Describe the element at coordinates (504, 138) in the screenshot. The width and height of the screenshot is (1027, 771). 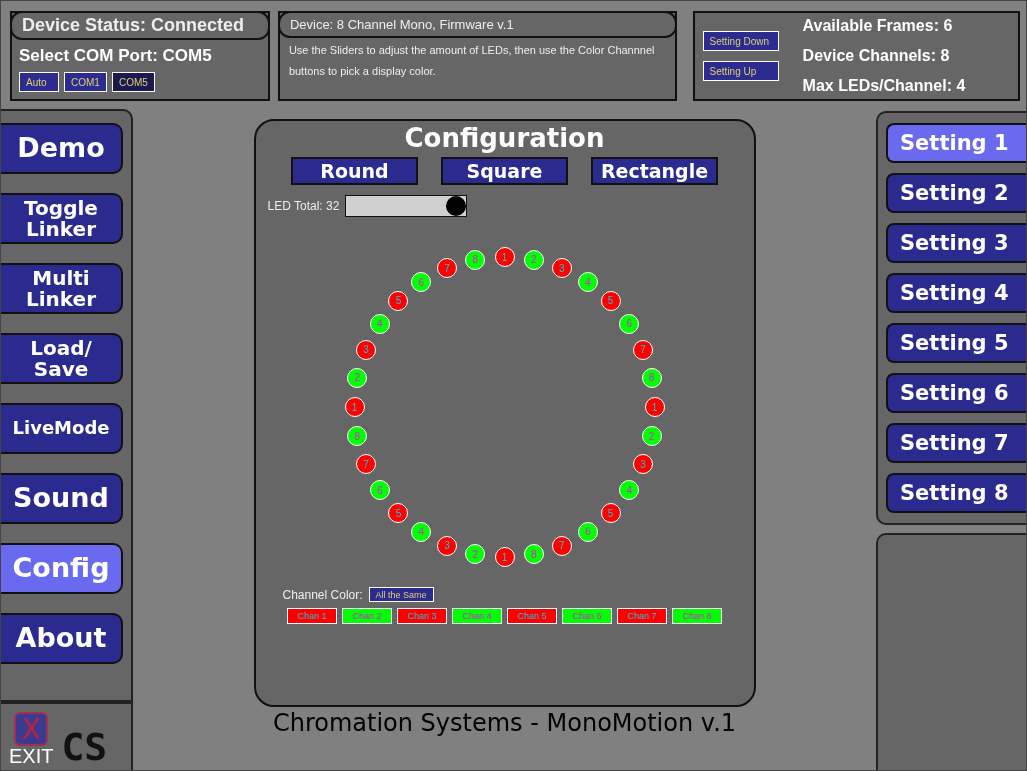
I see `panel-title: Configuration` at that location.